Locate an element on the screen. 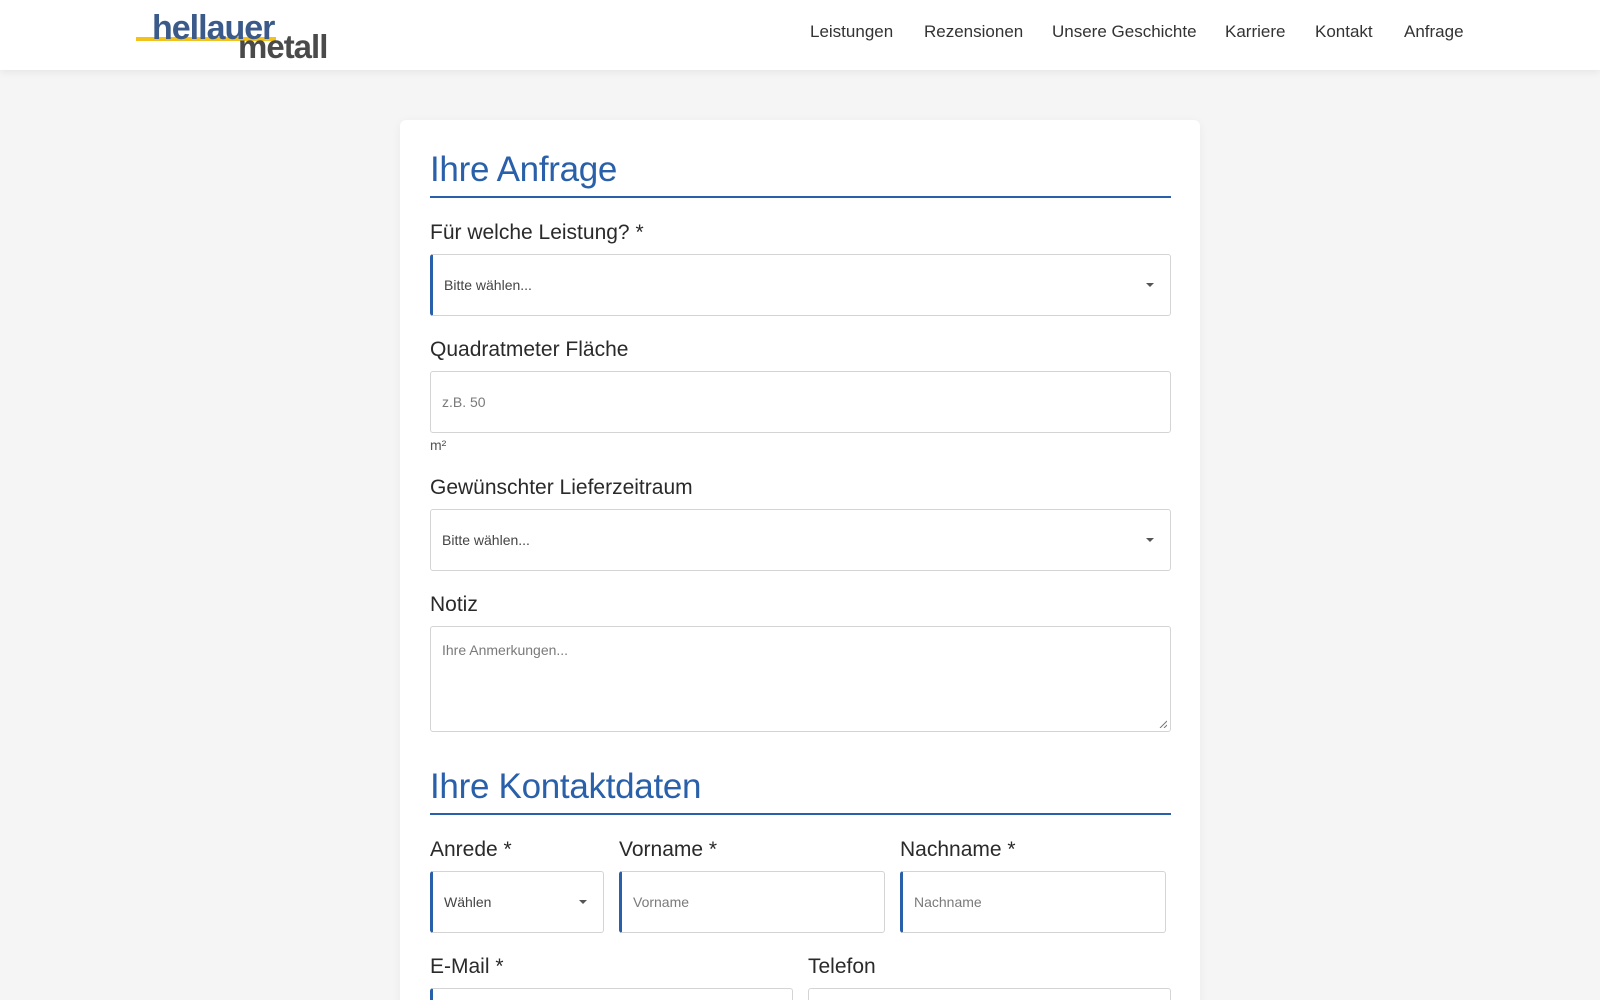  nav-unsere-geschichte: Unsere Geschichte is located at coordinates (1124, 34).